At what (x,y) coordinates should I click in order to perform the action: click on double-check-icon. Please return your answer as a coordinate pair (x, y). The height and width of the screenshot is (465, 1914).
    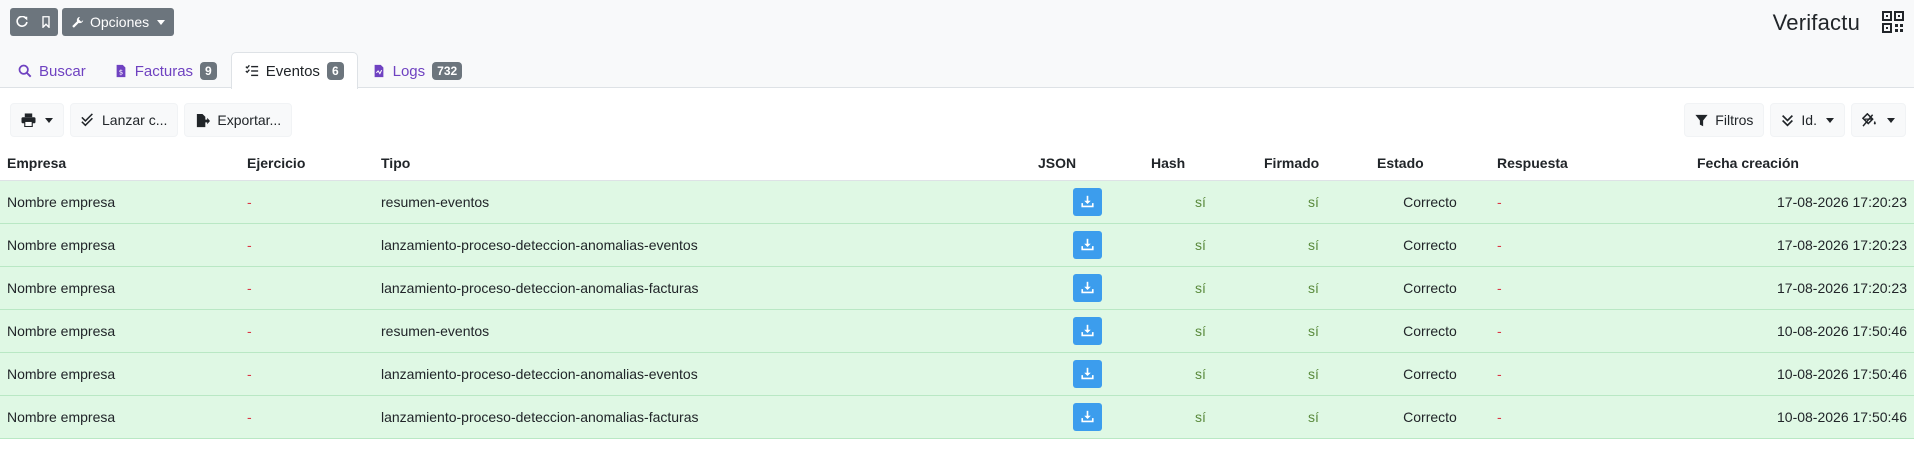
    Looking at the image, I should click on (87, 120).